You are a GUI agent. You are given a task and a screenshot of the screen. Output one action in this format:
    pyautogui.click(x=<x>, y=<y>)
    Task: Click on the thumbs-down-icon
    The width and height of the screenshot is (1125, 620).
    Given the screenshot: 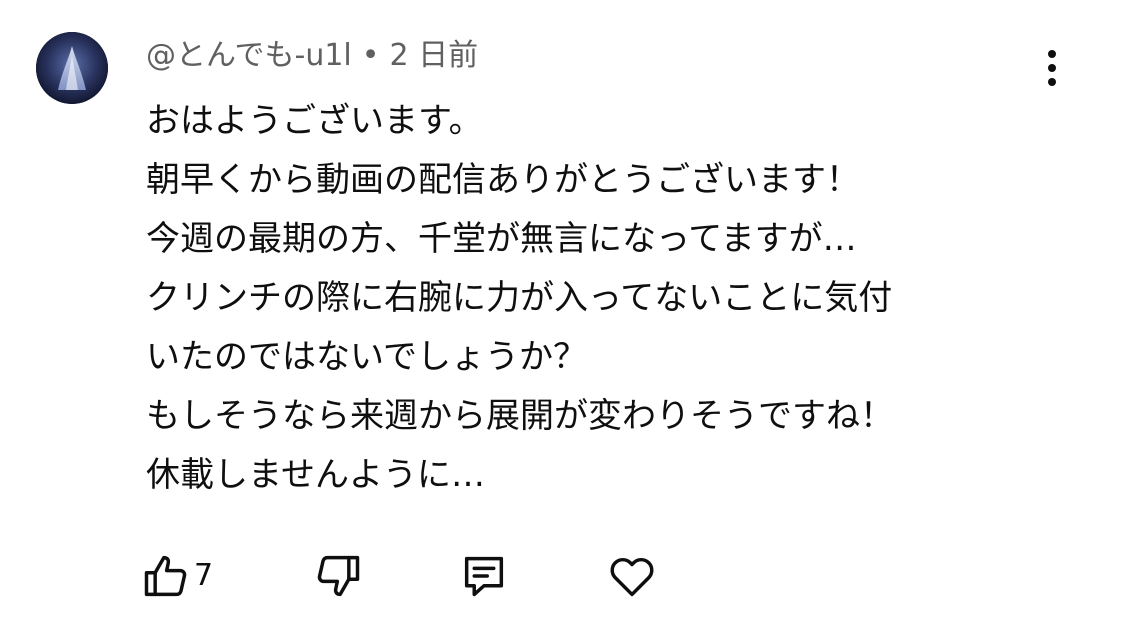 What is the action you would take?
    pyautogui.click(x=338, y=576)
    